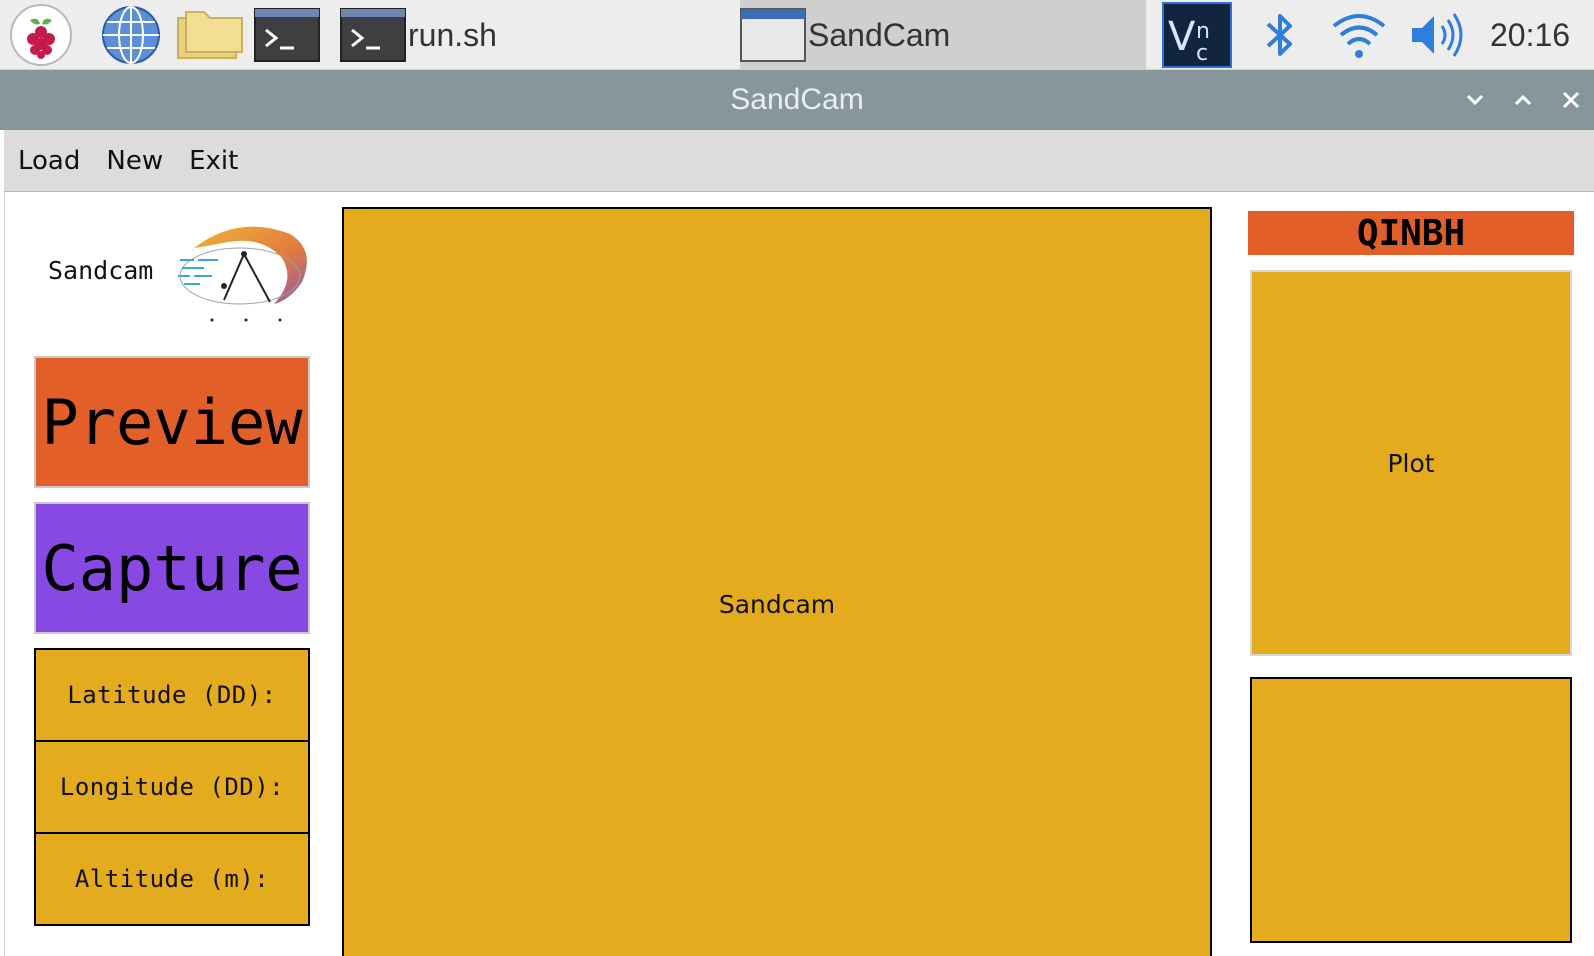  What do you see at coordinates (49, 161) in the screenshot?
I see `menu-item-load: Load` at bounding box center [49, 161].